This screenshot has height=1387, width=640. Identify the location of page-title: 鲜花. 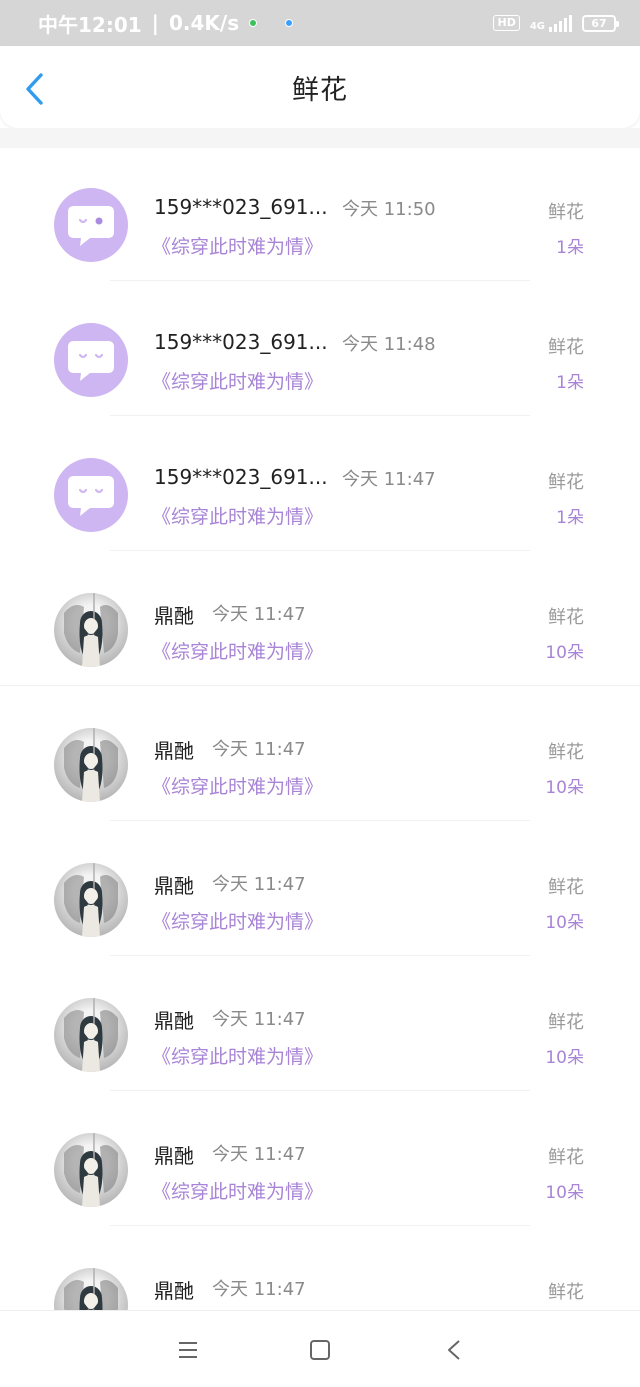
(320, 90).